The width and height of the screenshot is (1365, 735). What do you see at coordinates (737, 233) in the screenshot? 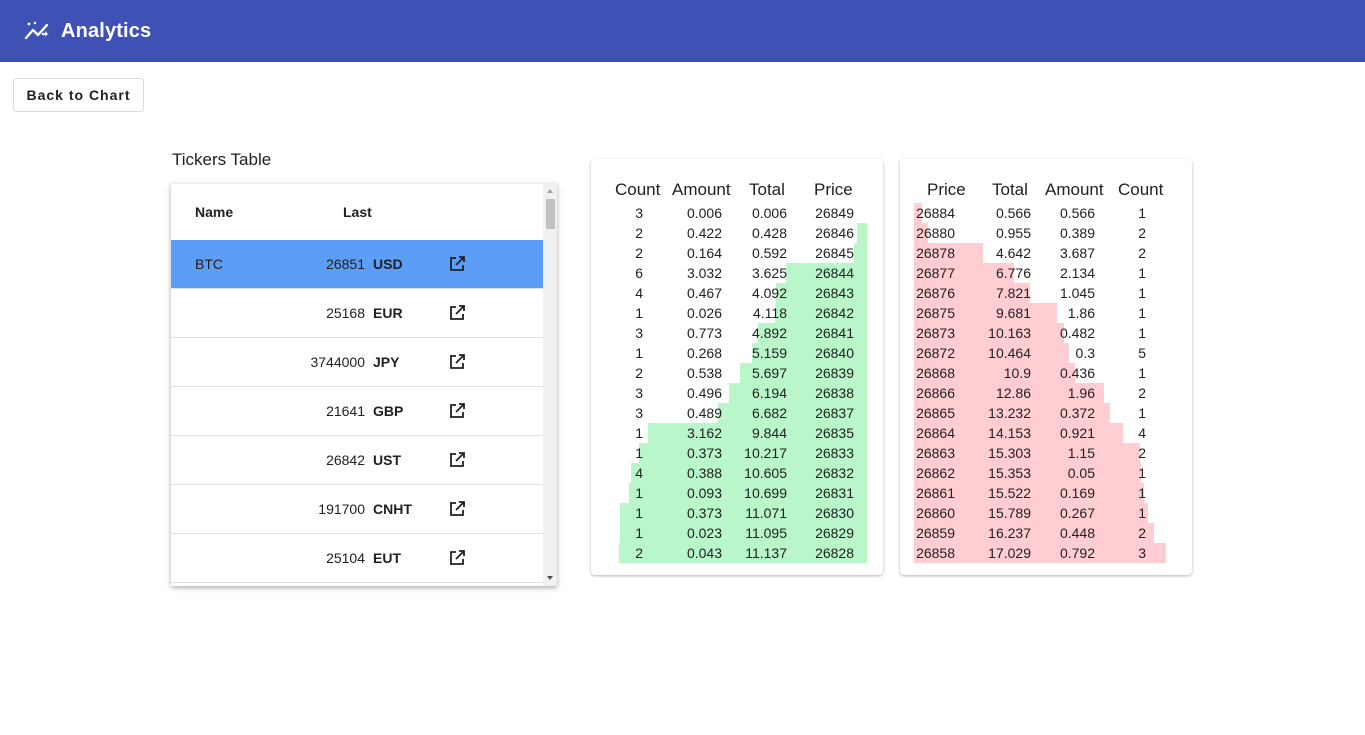
I see `bid-row: 2 0.422 0.428 26846` at bounding box center [737, 233].